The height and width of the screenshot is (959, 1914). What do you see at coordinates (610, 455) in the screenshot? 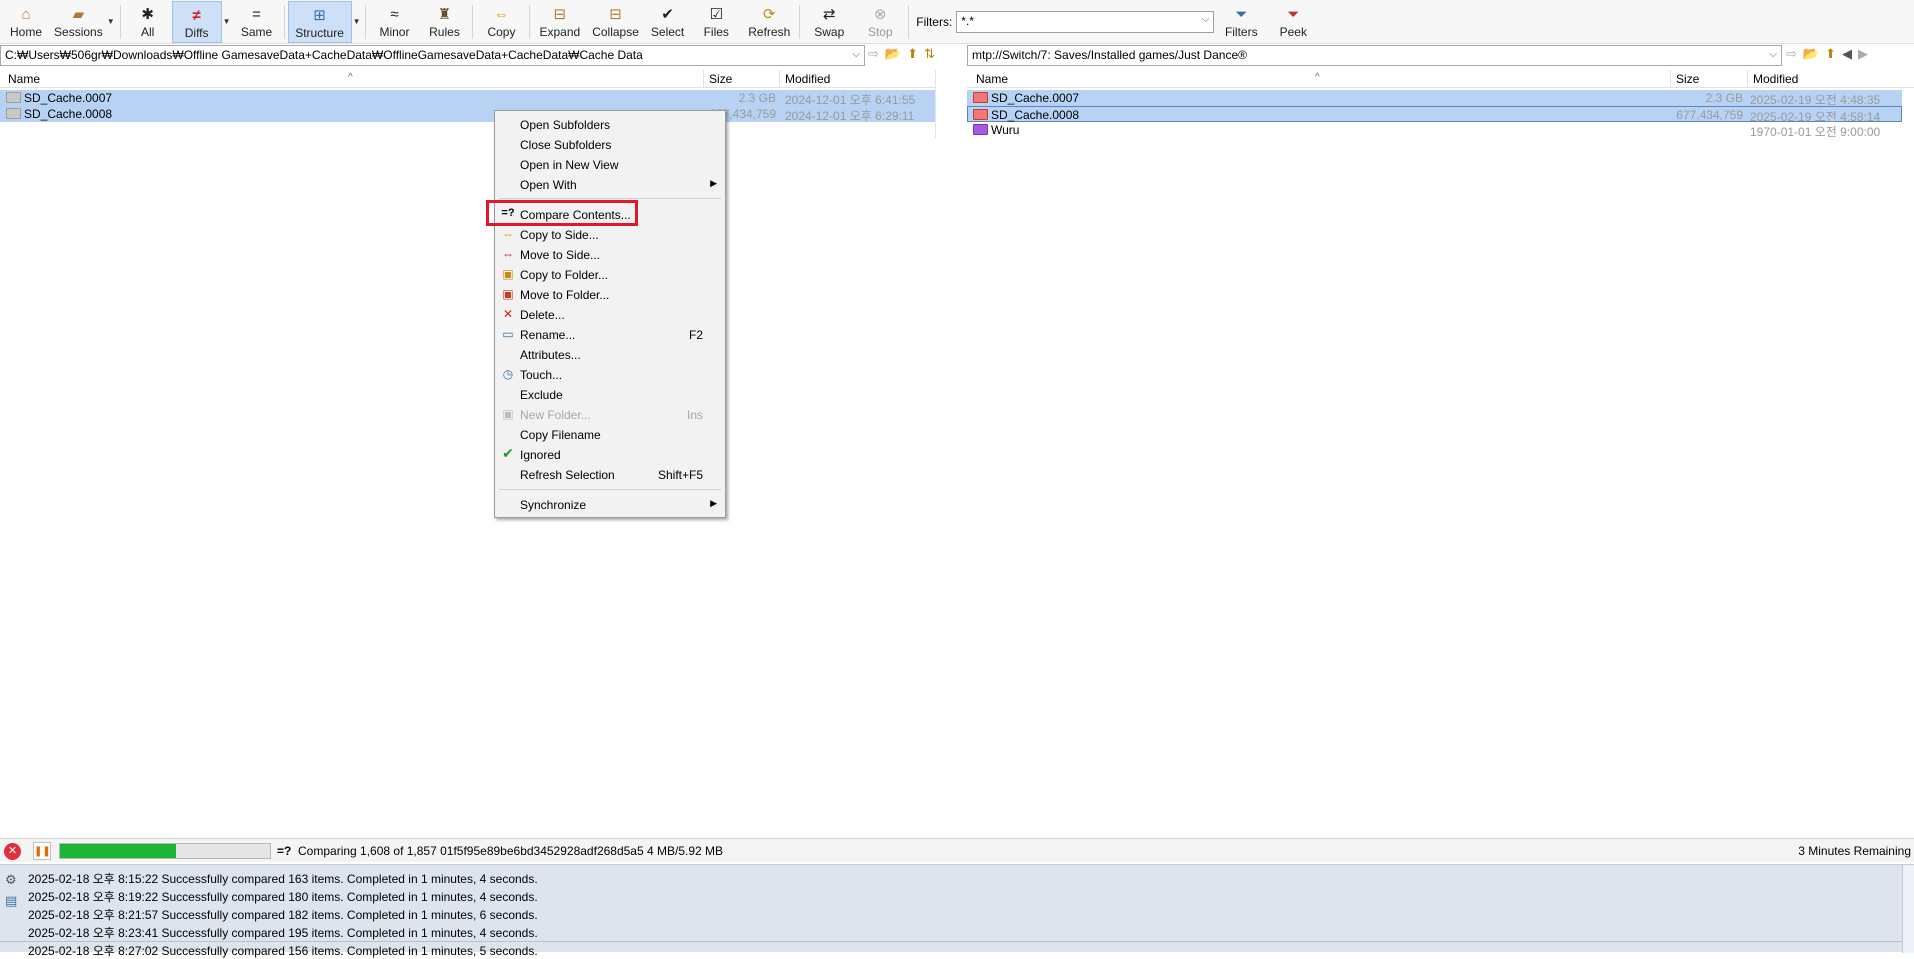
I see `menu-item-ignored: ✔ Ignored` at bounding box center [610, 455].